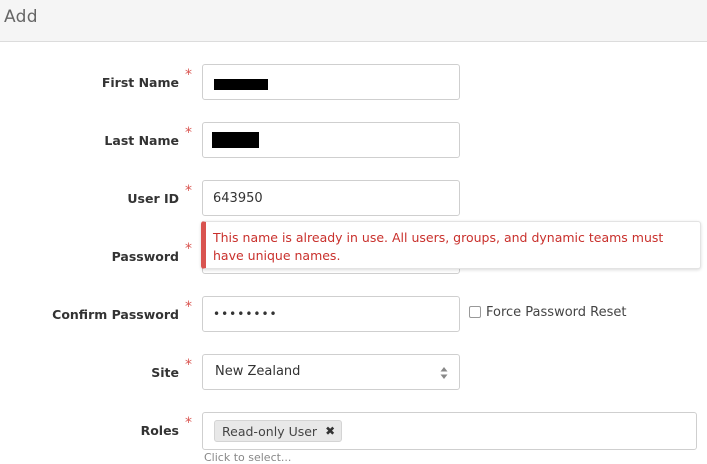 This screenshot has width=707, height=464. What do you see at coordinates (331, 82) in the screenshot?
I see `first-name-input` at bounding box center [331, 82].